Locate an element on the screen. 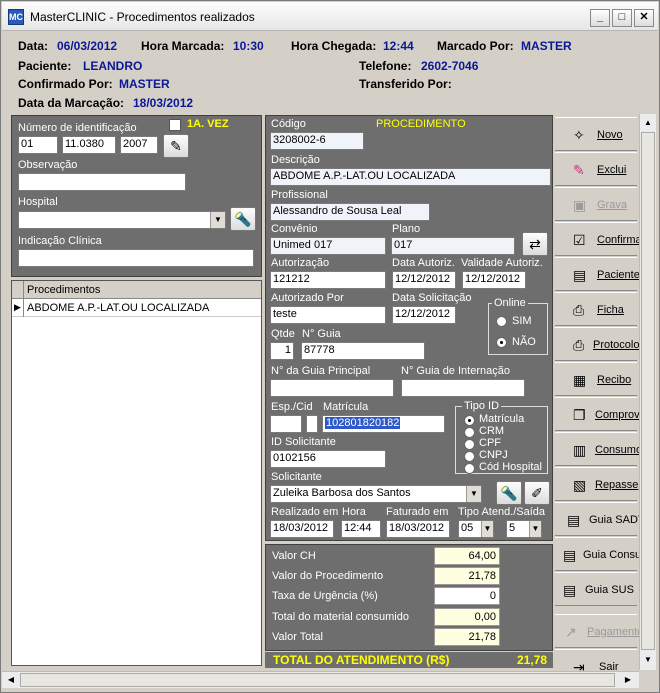 The width and height of the screenshot is (660, 693). matricula-label: Matrícula is located at coordinates (346, 407).